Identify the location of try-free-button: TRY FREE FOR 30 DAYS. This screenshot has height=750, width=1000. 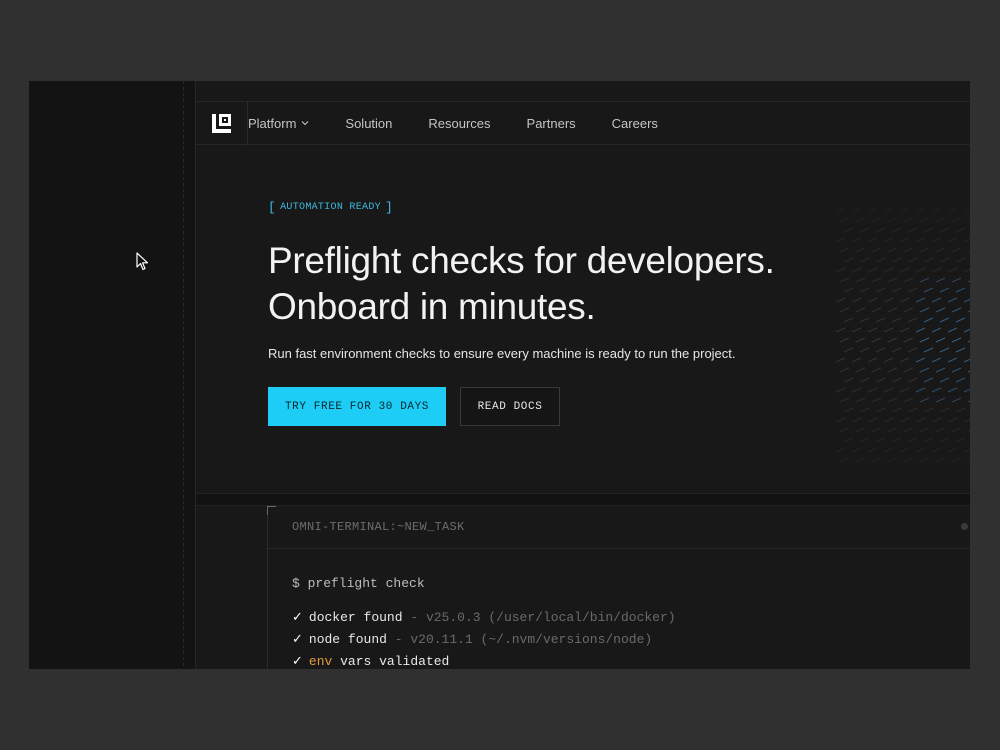
(357, 406).